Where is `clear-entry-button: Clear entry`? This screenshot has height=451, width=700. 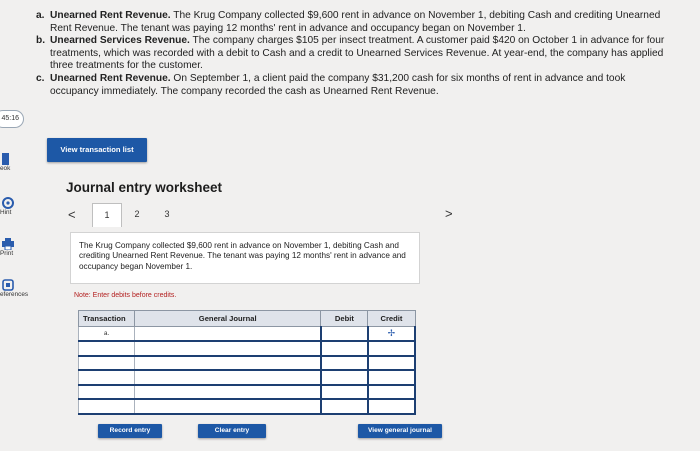
clear-entry-button: Clear entry is located at coordinates (232, 431).